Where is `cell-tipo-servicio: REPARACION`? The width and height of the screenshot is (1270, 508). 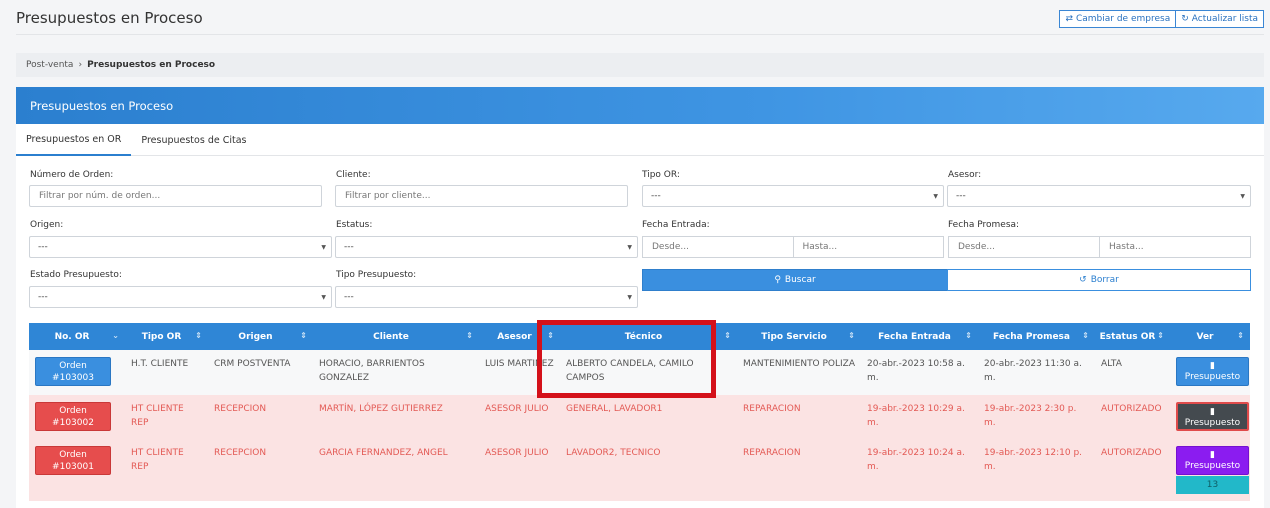
cell-tipo-servicio: REPARACION is located at coordinates (799, 417).